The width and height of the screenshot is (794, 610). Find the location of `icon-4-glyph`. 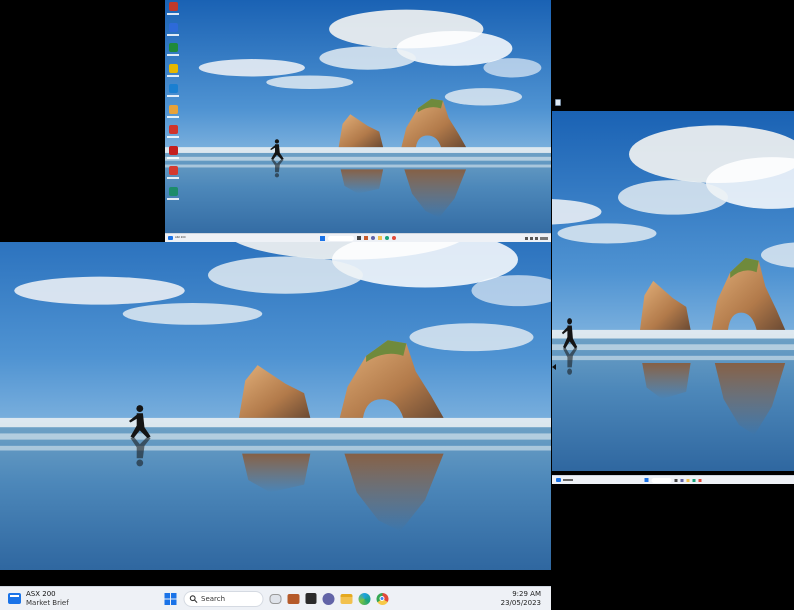

icon-4-glyph is located at coordinates (173, 68).